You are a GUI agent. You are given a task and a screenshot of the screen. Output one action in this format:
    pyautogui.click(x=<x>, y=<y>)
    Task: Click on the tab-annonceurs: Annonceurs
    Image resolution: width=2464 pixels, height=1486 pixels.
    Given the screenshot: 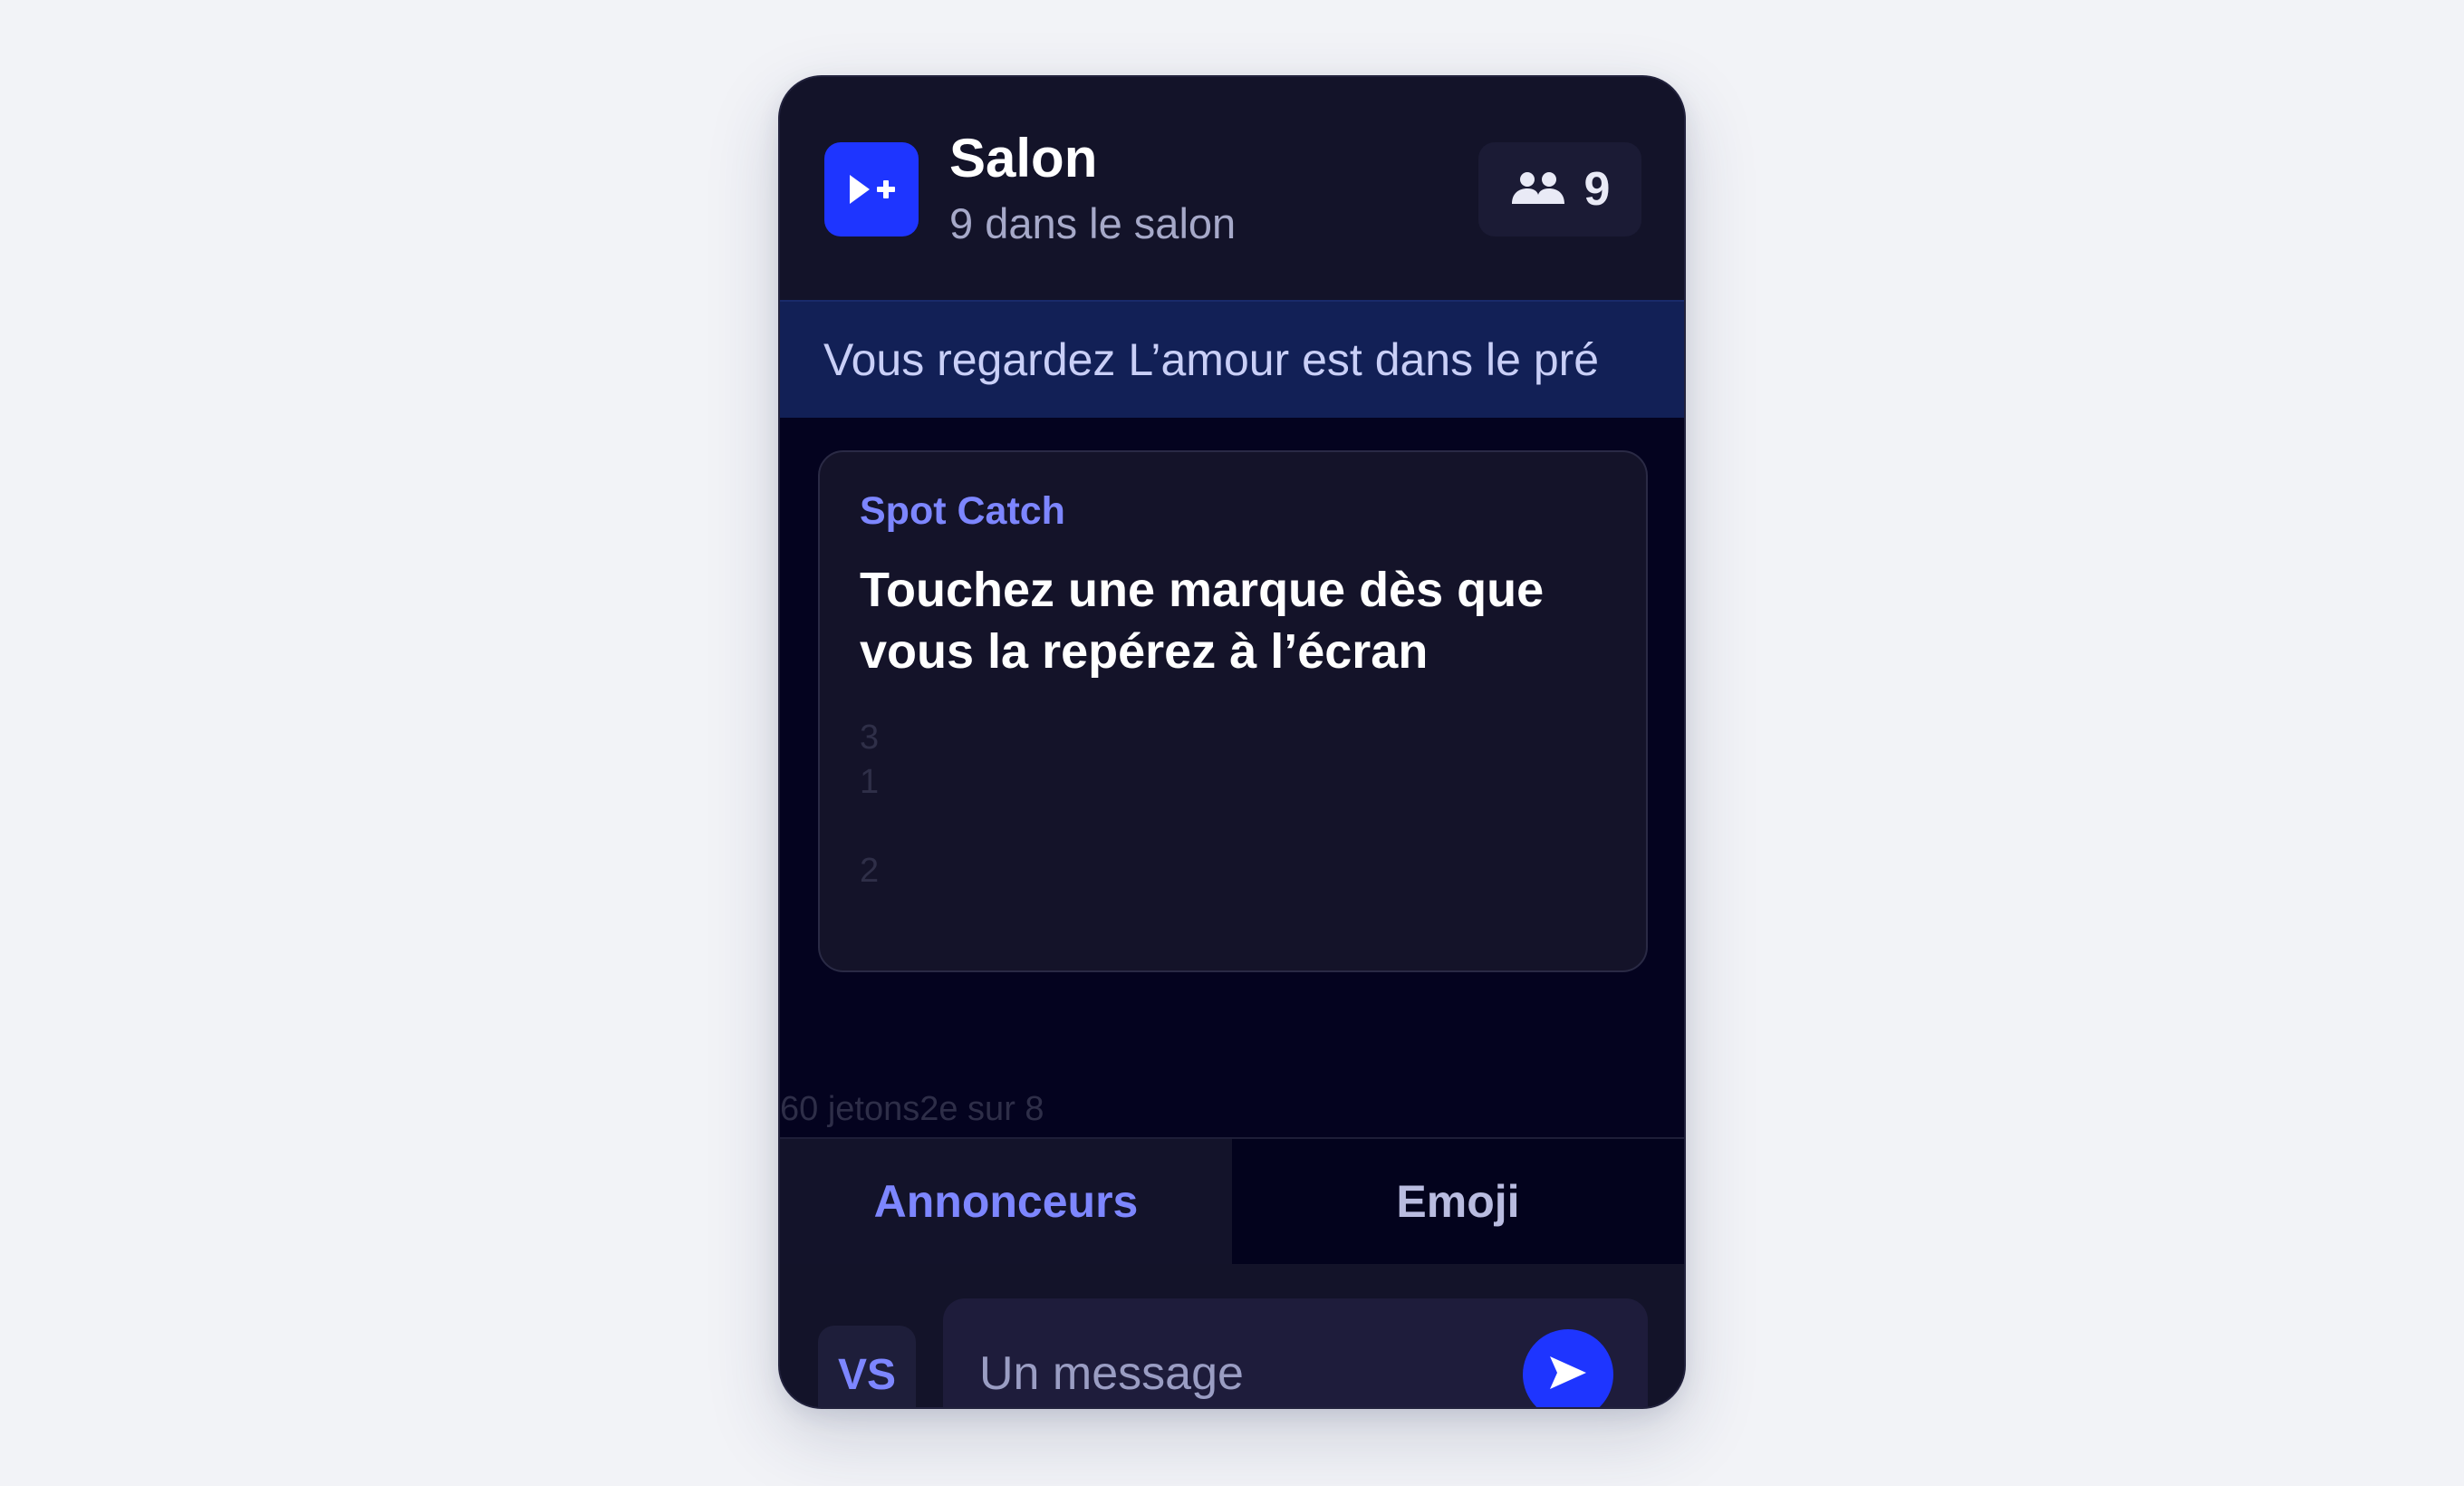 What is the action you would take?
    pyautogui.click(x=1006, y=1202)
    